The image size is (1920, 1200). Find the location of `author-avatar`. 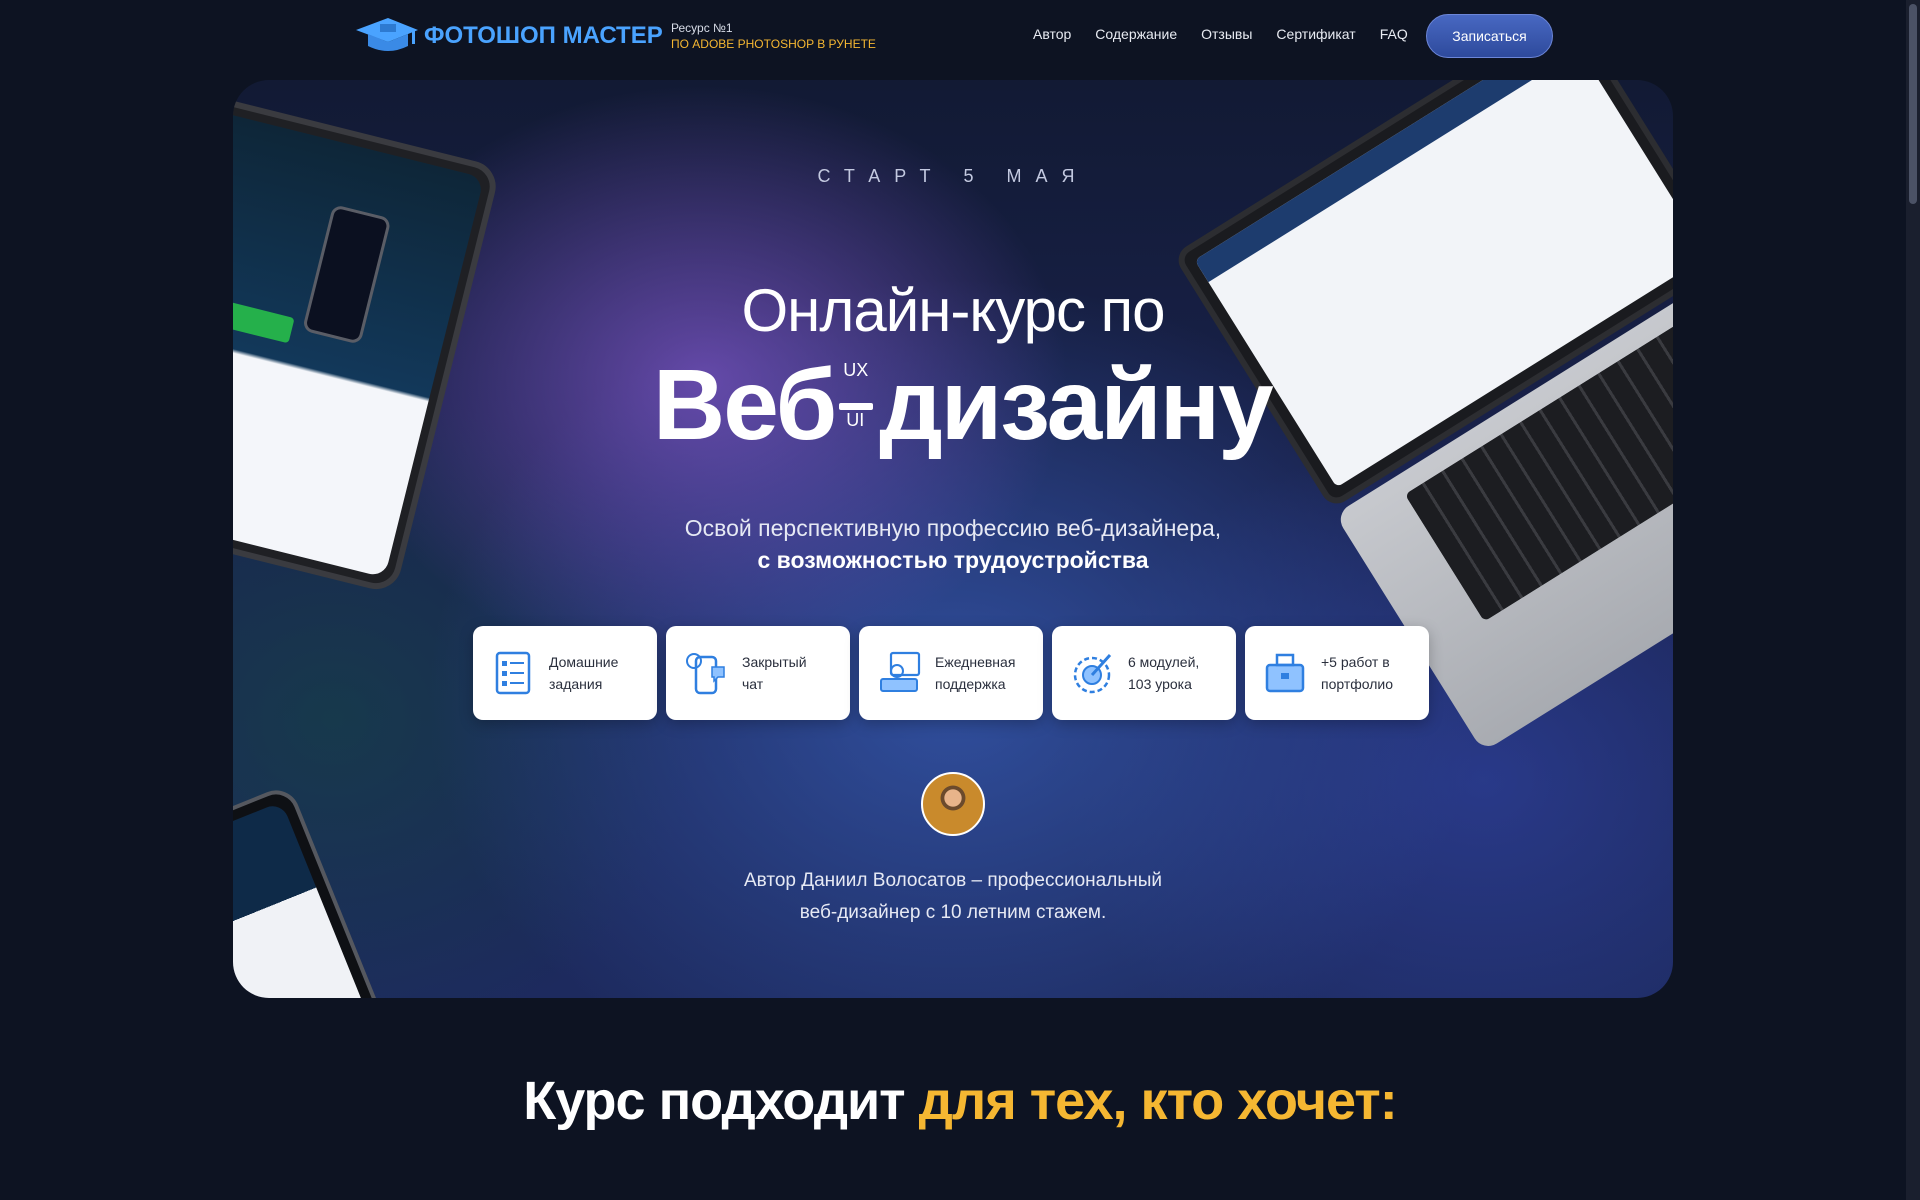

author-avatar is located at coordinates (953, 804).